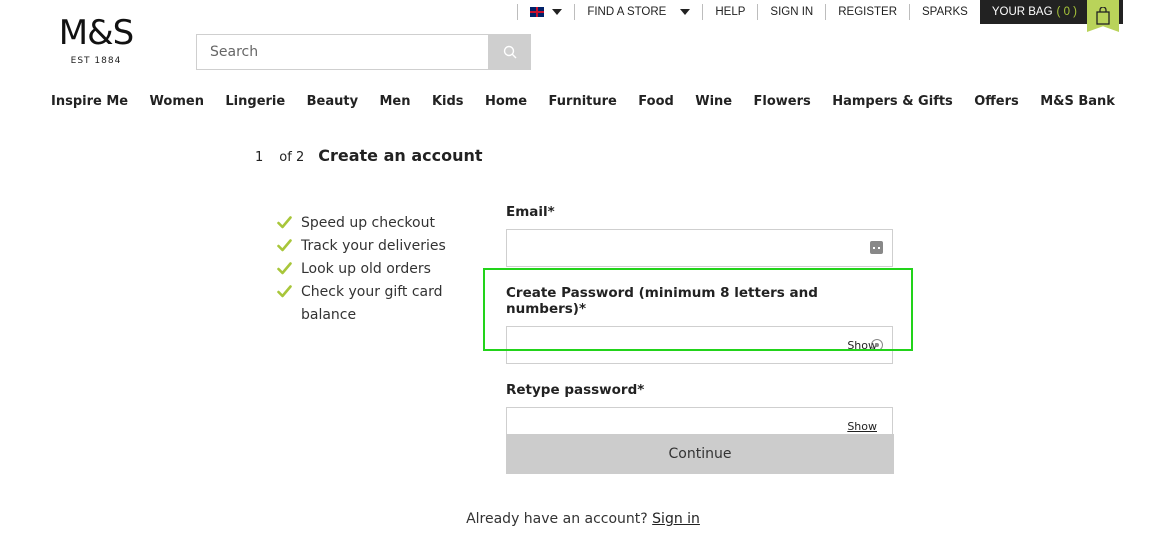  What do you see at coordinates (292, 157) in the screenshot?
I see `step-total: of 2` at bounding box center [292, 157].